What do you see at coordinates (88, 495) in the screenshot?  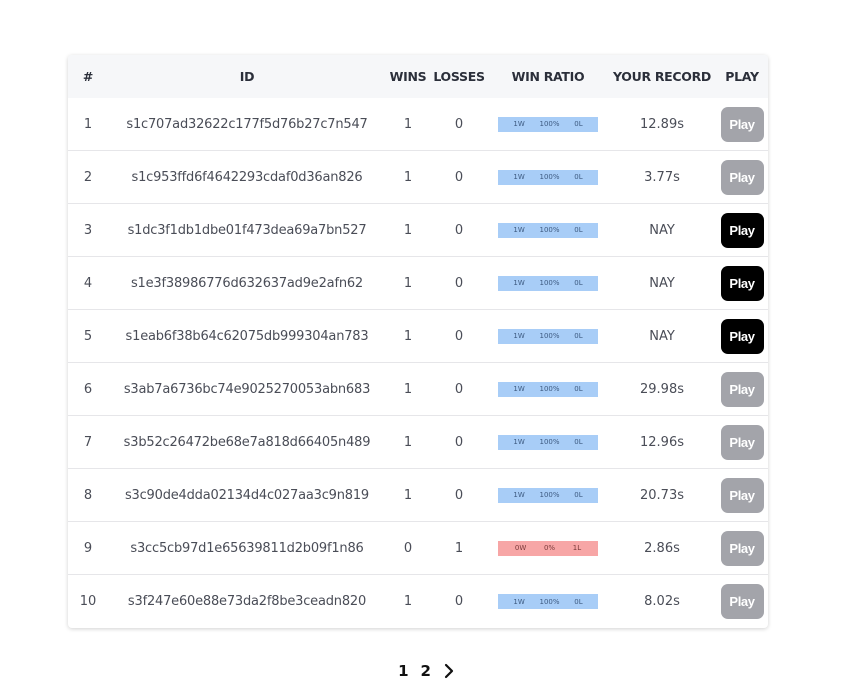 I see `row-rank: 8` at bounding box center [88, 495].